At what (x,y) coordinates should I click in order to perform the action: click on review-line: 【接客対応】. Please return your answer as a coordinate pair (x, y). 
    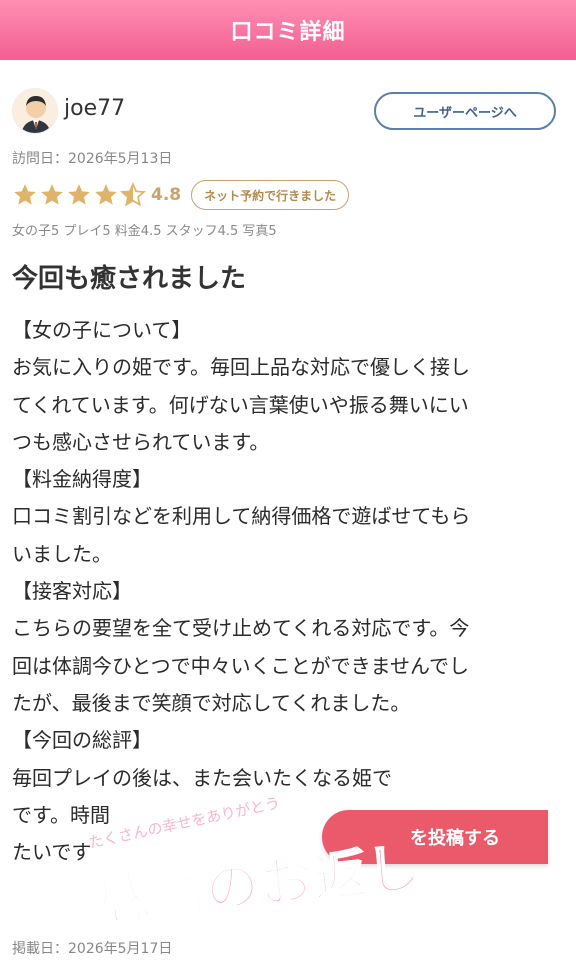
    Looking at the image, I should click on (72, 591).